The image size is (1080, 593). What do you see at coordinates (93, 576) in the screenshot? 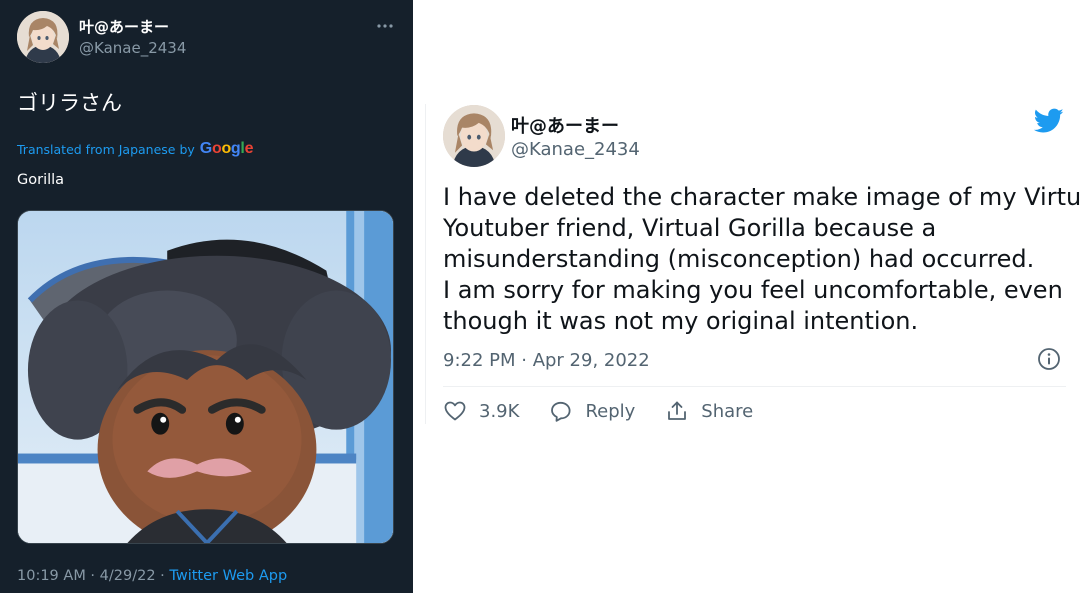
I see `tweet-timestamp: 10:19 AM · 4/29/22 ·` at bounding box center [93, 576].